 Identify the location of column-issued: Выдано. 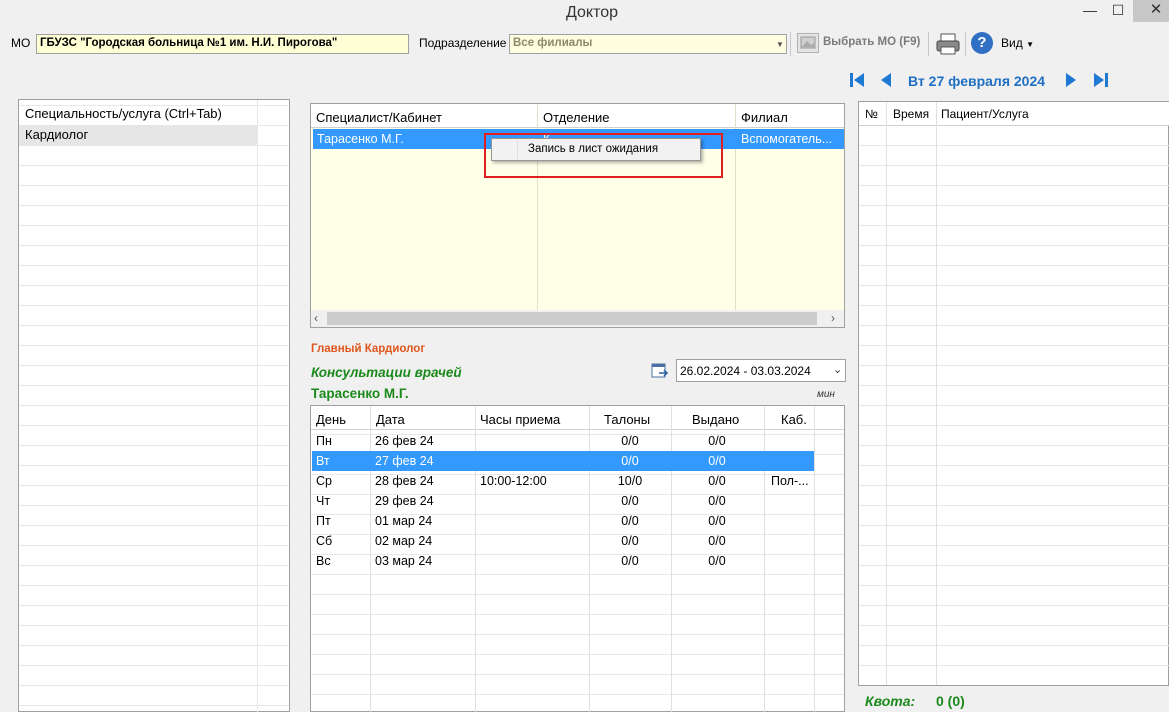
(715, 419).